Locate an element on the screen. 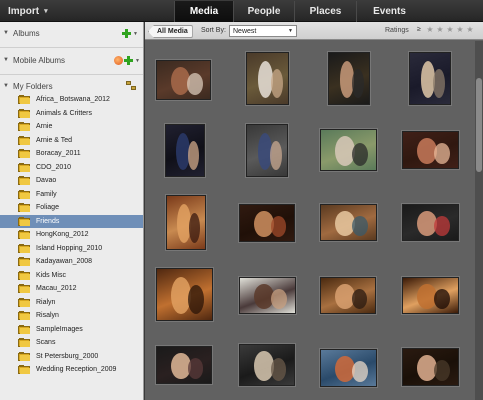  folder-item: Scans is located at coordinates (71, 343).